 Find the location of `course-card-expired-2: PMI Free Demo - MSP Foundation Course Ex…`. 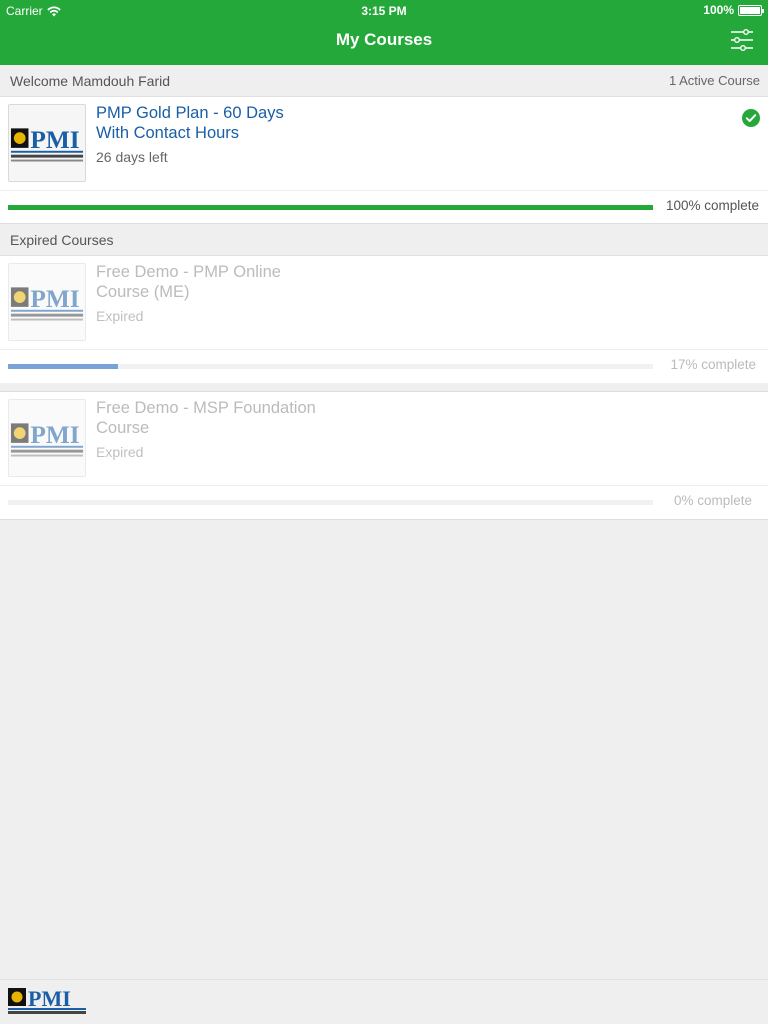

course-card-expired-2: PMI Free Demo - MSP Foundation Course Ex… is located at coordinates (384, 455).